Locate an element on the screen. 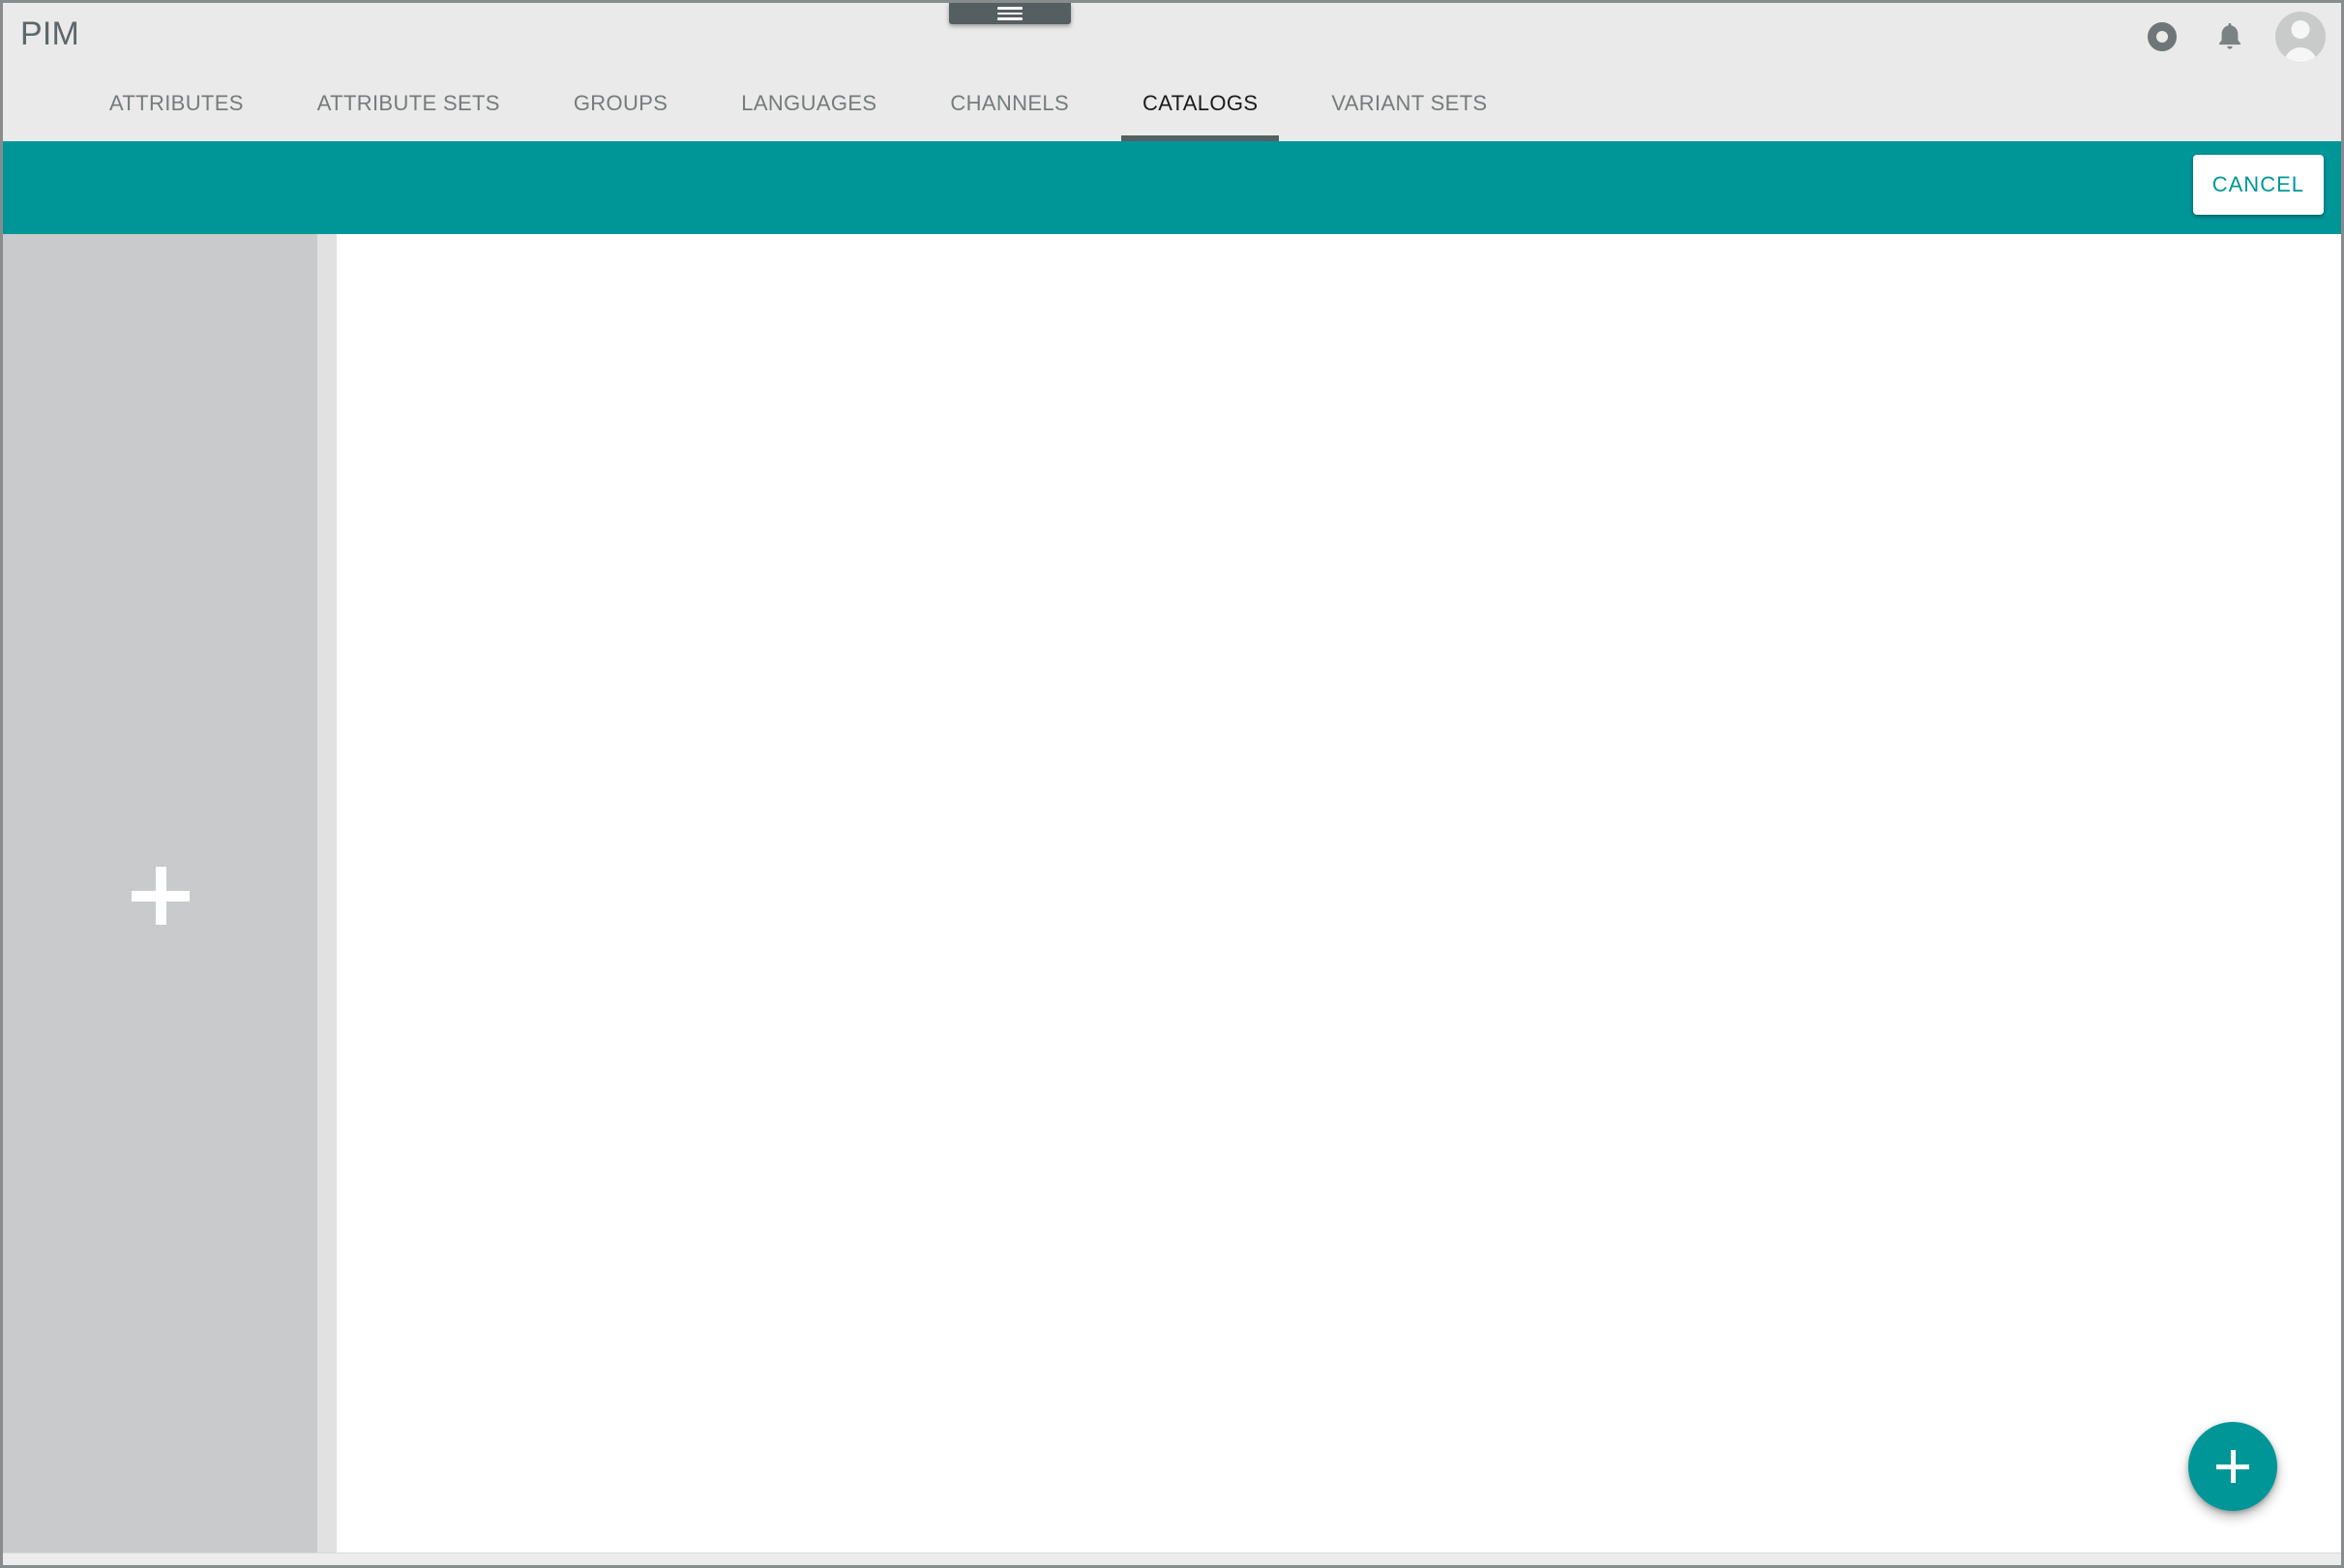  avatar-head is located at coordinates (2300, 30).